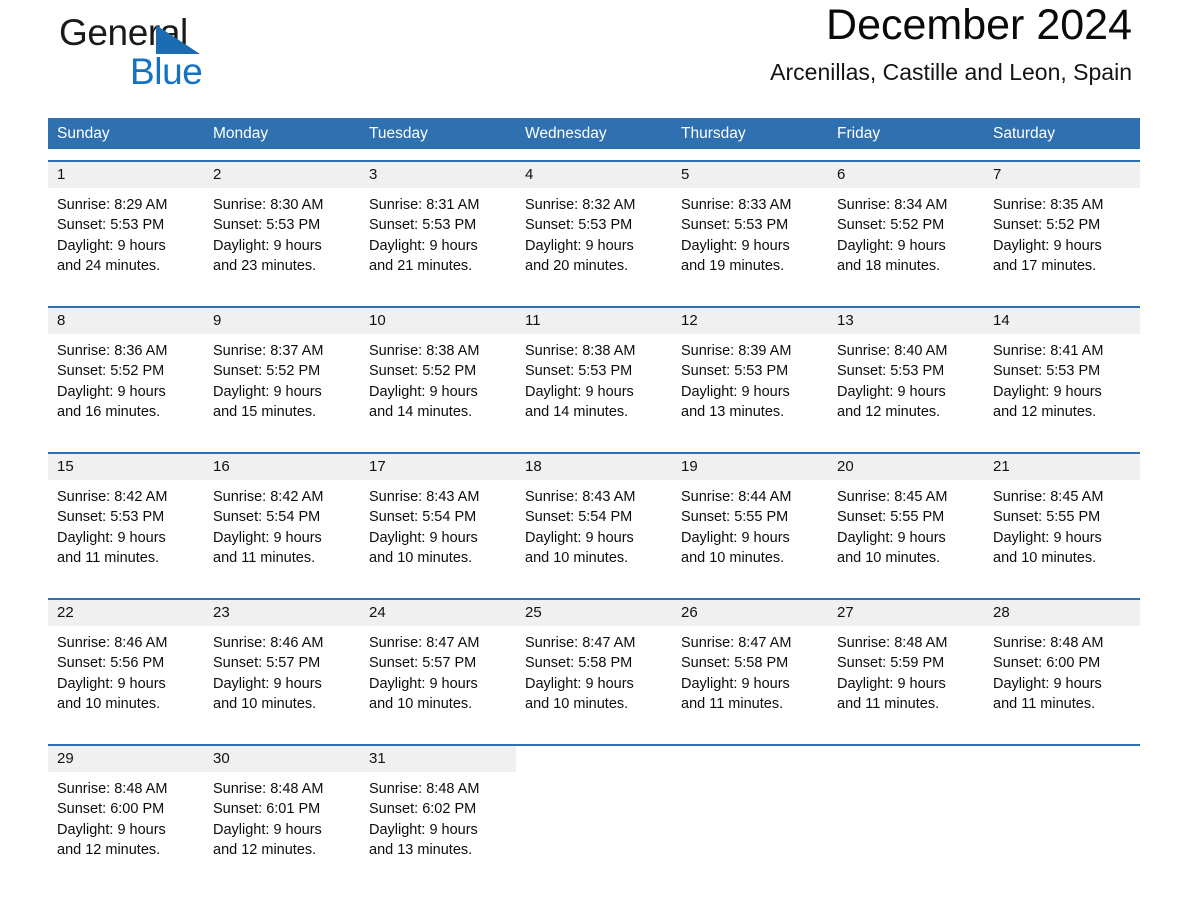 This screenshot has height=918, width=1188. What do you see at coordinates (750, 321) in the screenshot?
I see `day-number: 12` at bounding box center [750, 321].